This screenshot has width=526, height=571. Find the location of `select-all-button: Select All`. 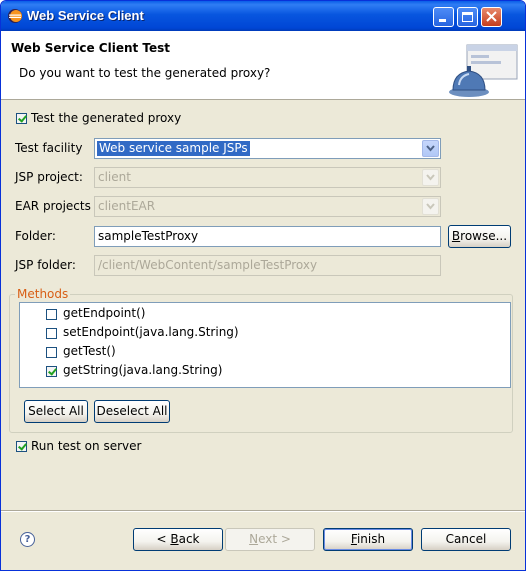

select-all-button: Select All is located at coordinates (56, 411).